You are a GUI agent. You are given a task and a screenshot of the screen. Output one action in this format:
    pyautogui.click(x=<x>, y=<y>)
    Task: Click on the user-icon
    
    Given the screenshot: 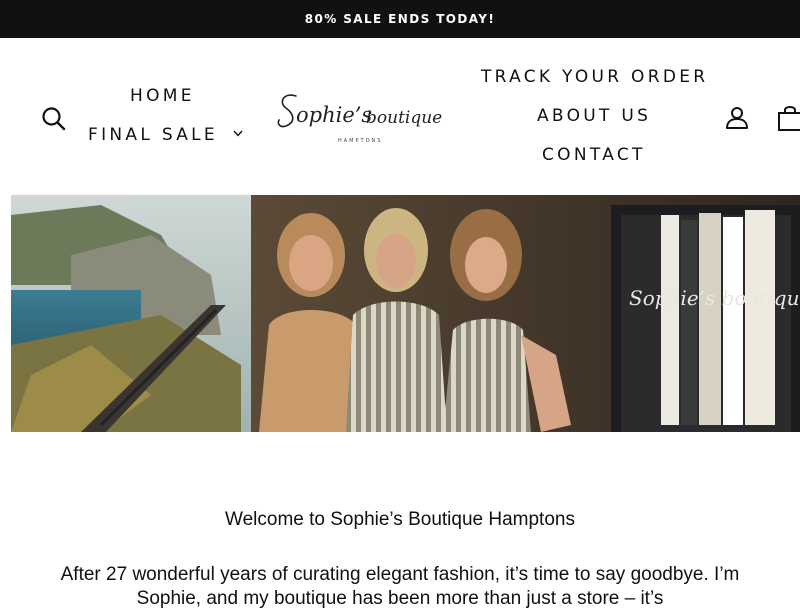 What is the action you would take?
    pyautogui.click(x=737, y=118)
    